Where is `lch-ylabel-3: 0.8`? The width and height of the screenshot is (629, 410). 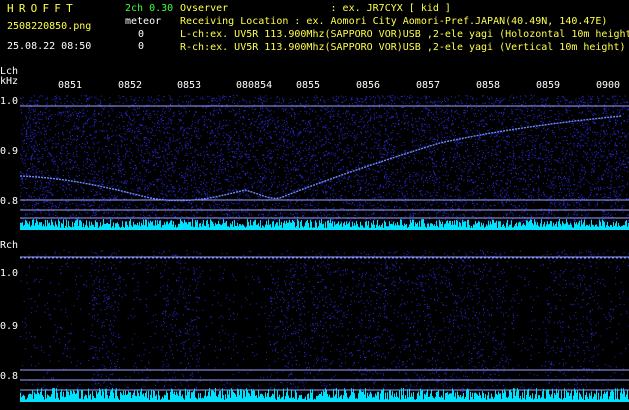 lch-ylabel-3: 0.8 is located at coordinates (9, 201).